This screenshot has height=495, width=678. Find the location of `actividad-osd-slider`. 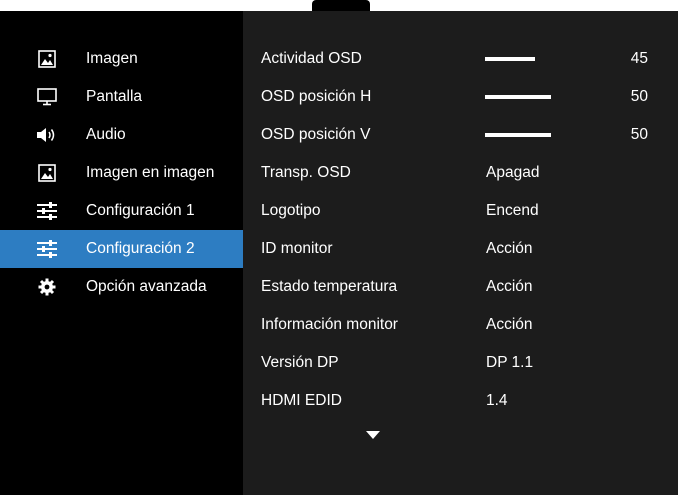

actividad-osd-slider is located at coordinates (510, 59).